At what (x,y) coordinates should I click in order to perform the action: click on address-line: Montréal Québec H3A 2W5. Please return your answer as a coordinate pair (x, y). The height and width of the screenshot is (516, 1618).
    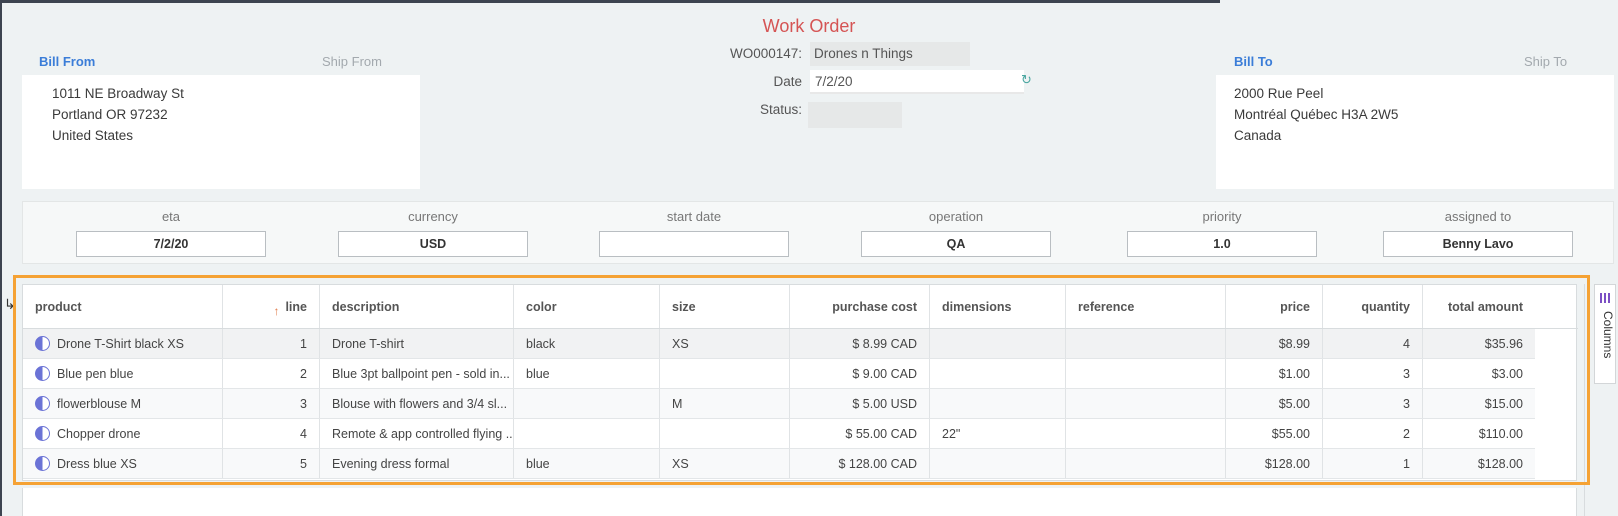
    Looking at the image, I should click on (1316, 114).